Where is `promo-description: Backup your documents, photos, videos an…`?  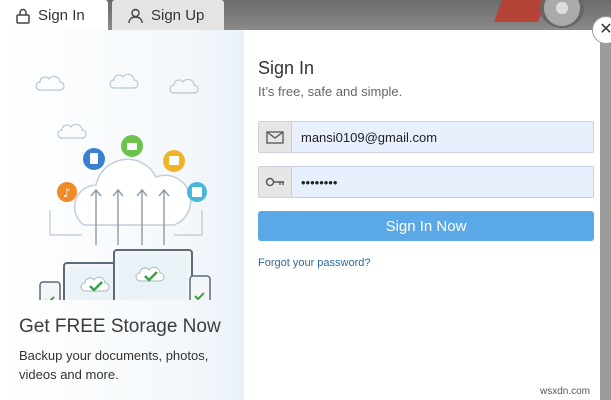
promo-description: Backup your documents, photos, videos an… is located at coordinates (114, 365).